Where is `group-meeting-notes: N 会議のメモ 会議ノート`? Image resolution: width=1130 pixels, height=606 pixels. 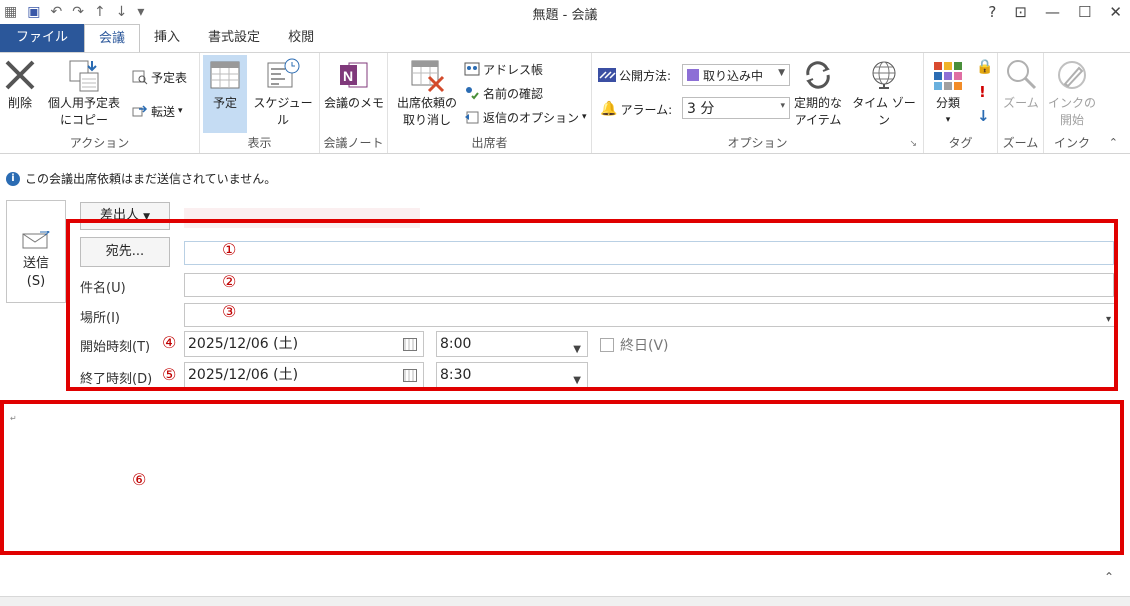 group-meeting-notes: N 会議のメモ 会議ノート is located at coordinates (354, 103).